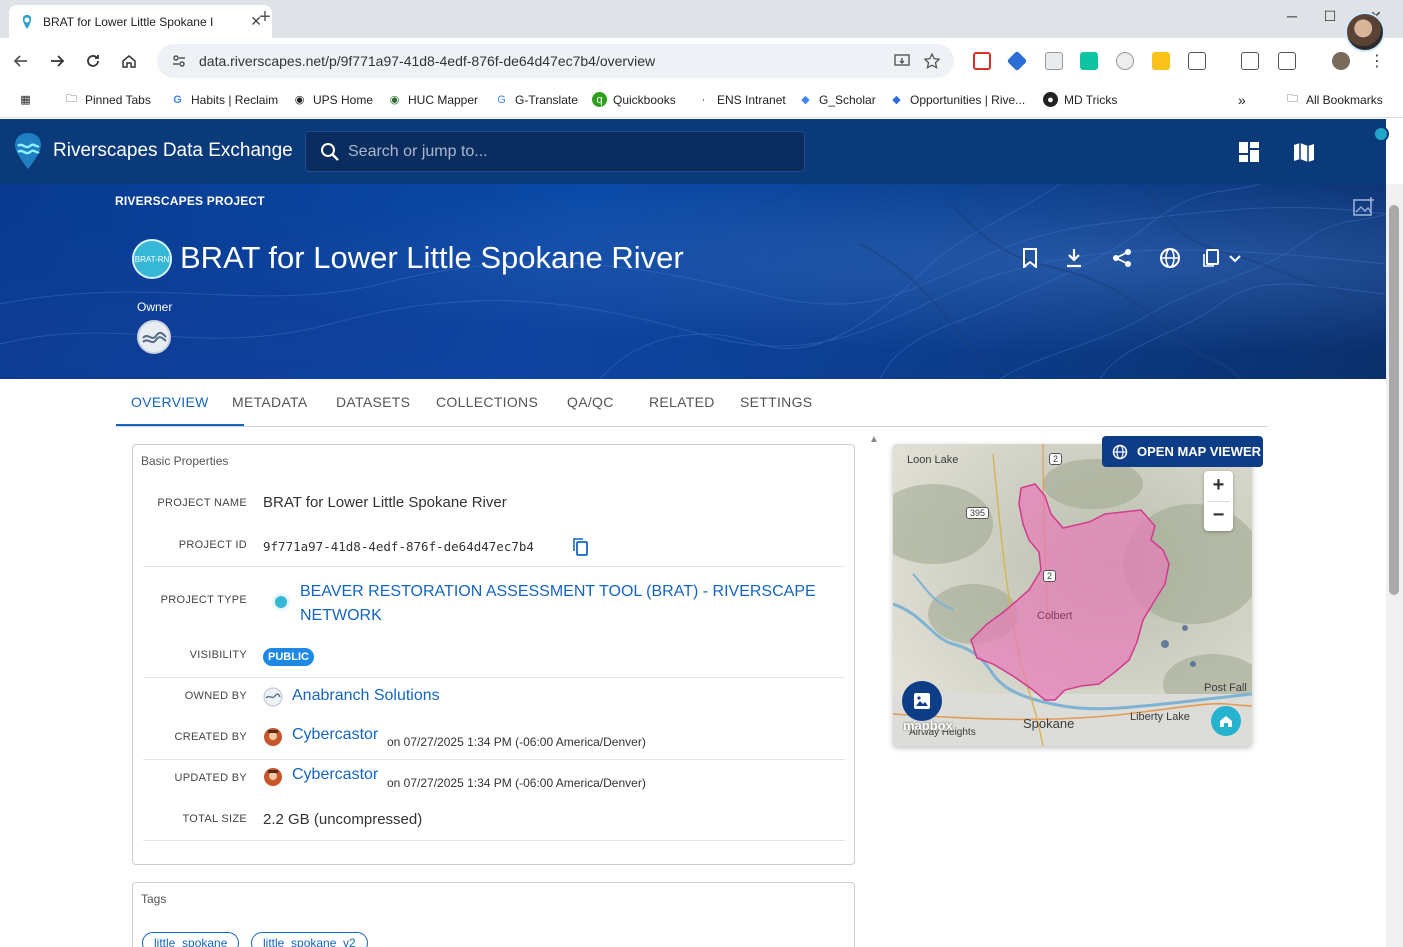 The width and height of the screenshot is (1403, 947). Describe the element at coordinates (366, 696) in the screenshot. I see `owner-link: Anabranch Solutions` at that location.